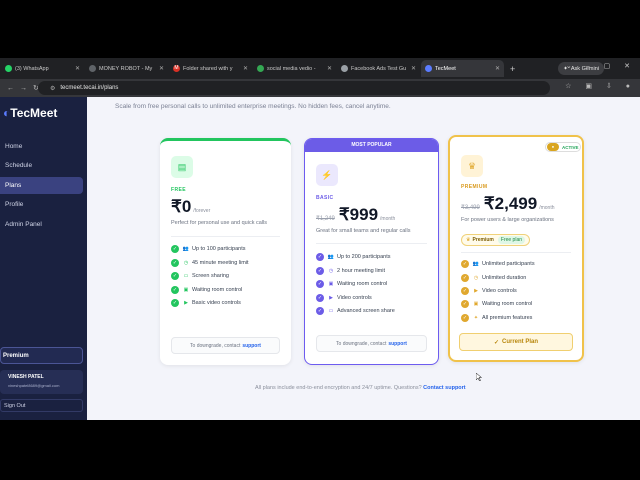  Describe the element at coordinates (10, 88) in the screenshot. I see `back-icon: ←` at that location.